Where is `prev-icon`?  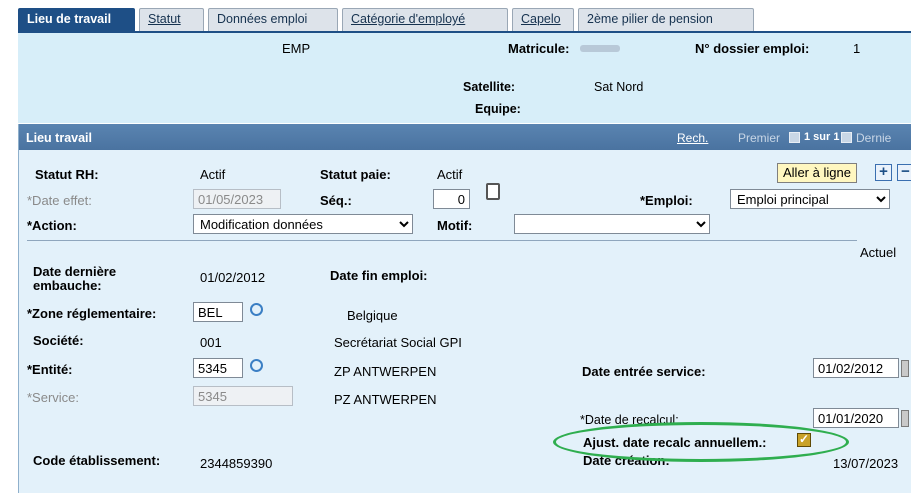 prev-icon is located at coordinates (794, 138).